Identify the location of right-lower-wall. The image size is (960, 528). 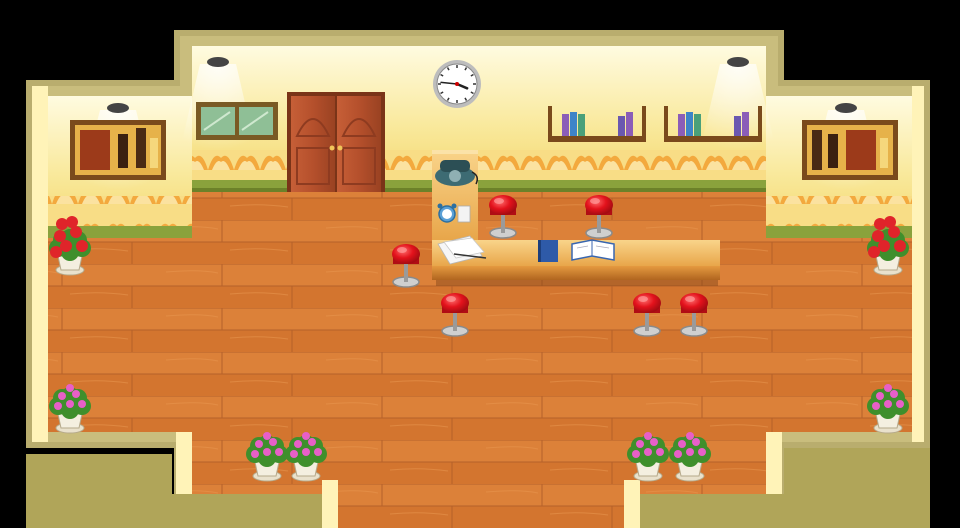
(774, 463).